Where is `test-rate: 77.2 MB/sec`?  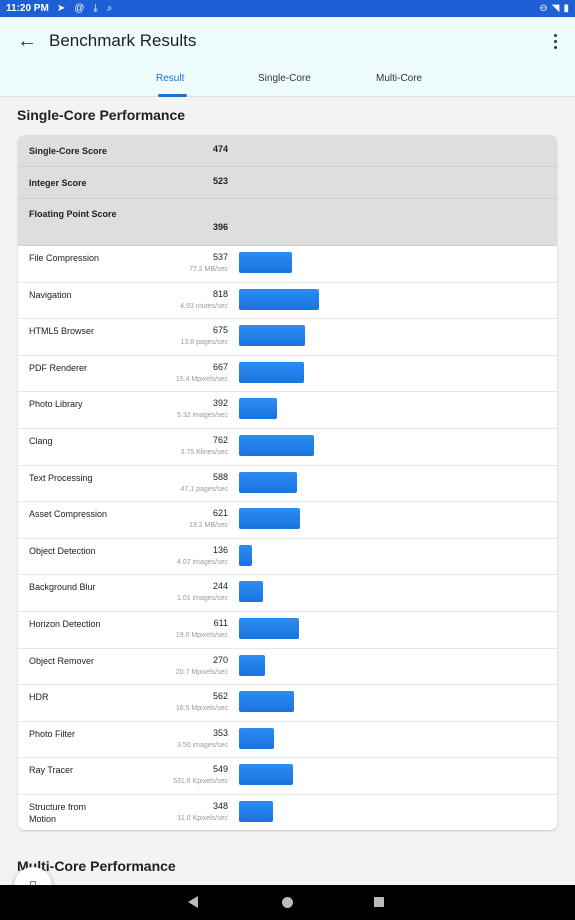
test-rate: 77.2 MB/sec is located at coordinates (208, 269).